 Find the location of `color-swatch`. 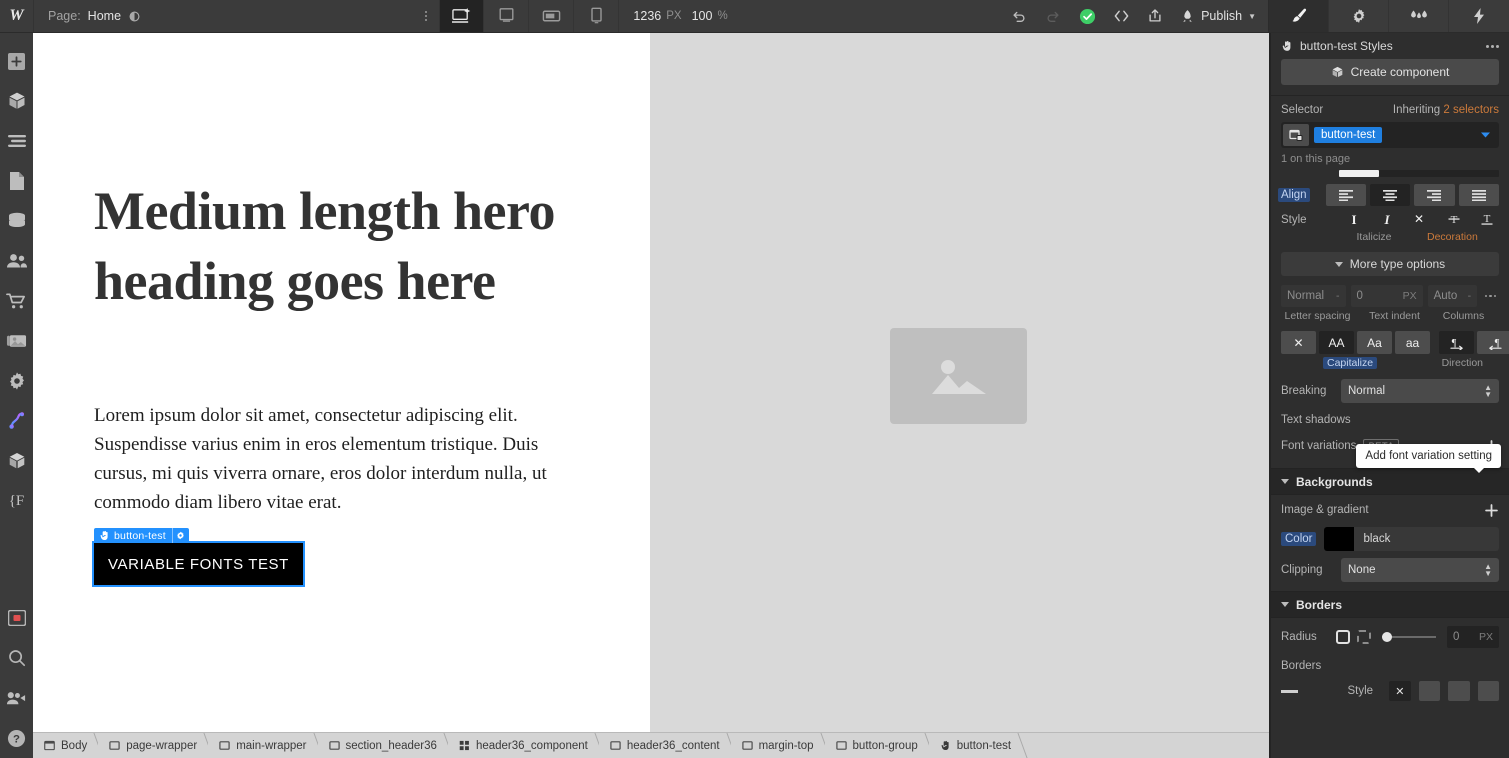

color-swatch is located at coordinates (1339, 539).